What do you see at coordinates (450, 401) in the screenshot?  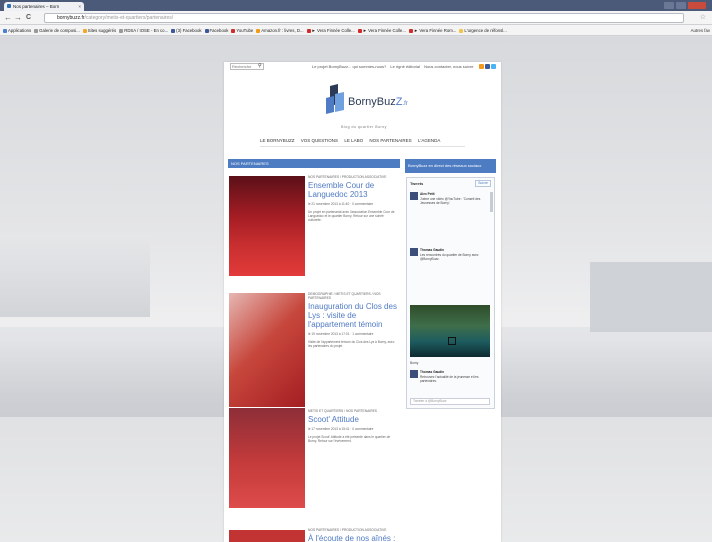 I see `tweet-reply-input: Tweeter à @BornyBuzz` at bounding box center [450, 401].